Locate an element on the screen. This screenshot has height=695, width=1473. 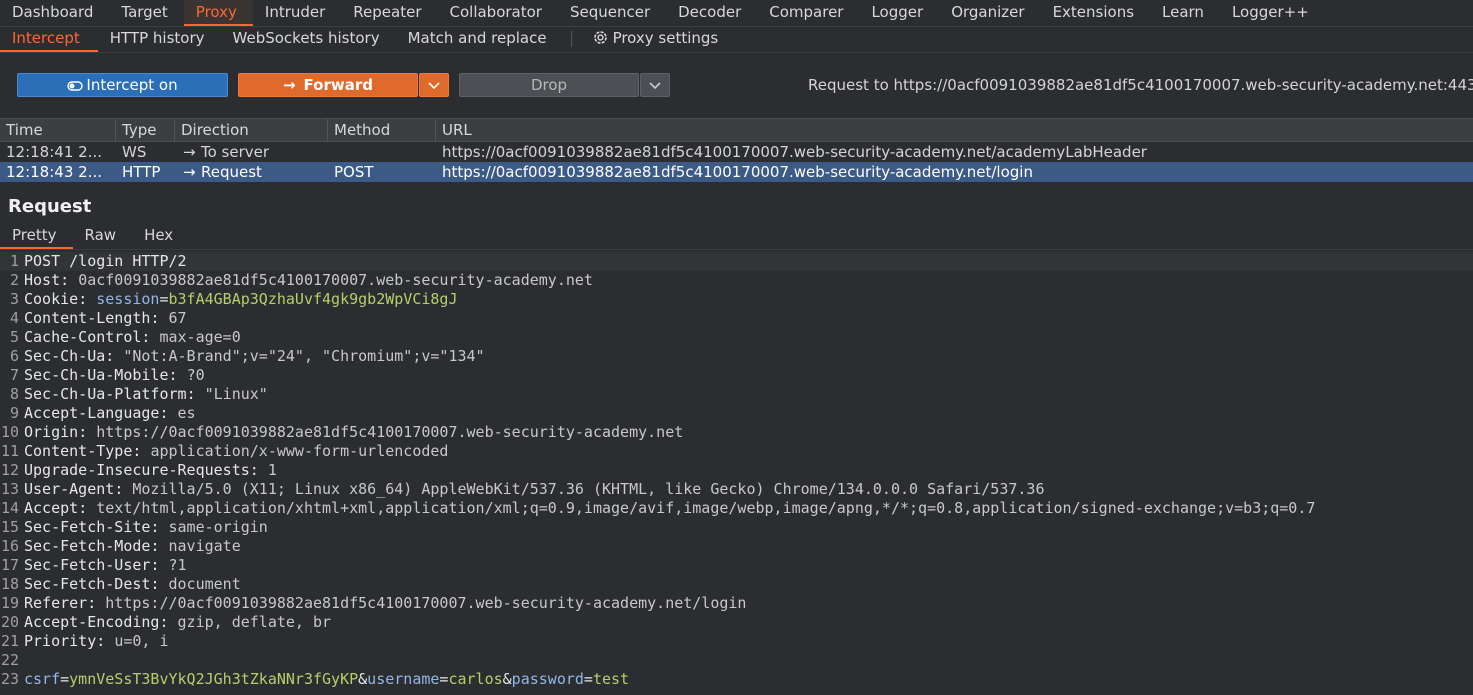
drop-button: Drop is located at coordinates (549, 85).